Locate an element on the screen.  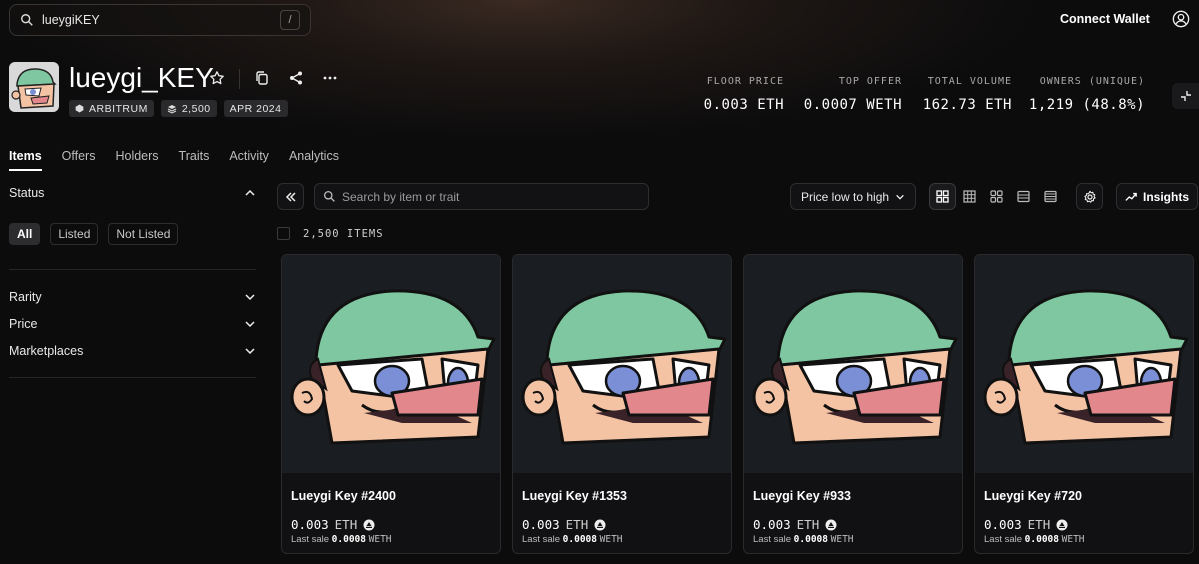
stat-top-offer: TOP OFFER 0.0007 WETH is located at coordinates (853, 94).